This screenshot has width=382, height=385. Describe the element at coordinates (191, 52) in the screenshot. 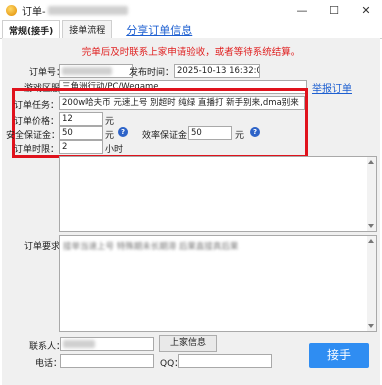

I see `notice-text: 完单后及时联系上家申请验收，或者等待系统结算。` at that location.